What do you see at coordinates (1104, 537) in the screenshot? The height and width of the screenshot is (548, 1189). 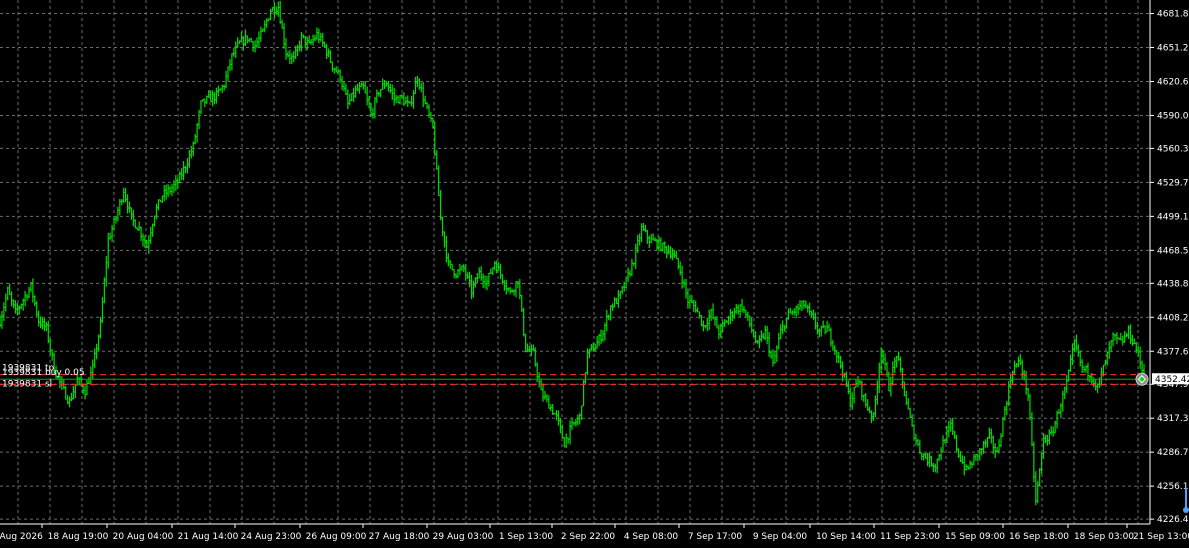 I see `time-tick-label: 18 Sep 03:00` at bounding box center [1104, 537].